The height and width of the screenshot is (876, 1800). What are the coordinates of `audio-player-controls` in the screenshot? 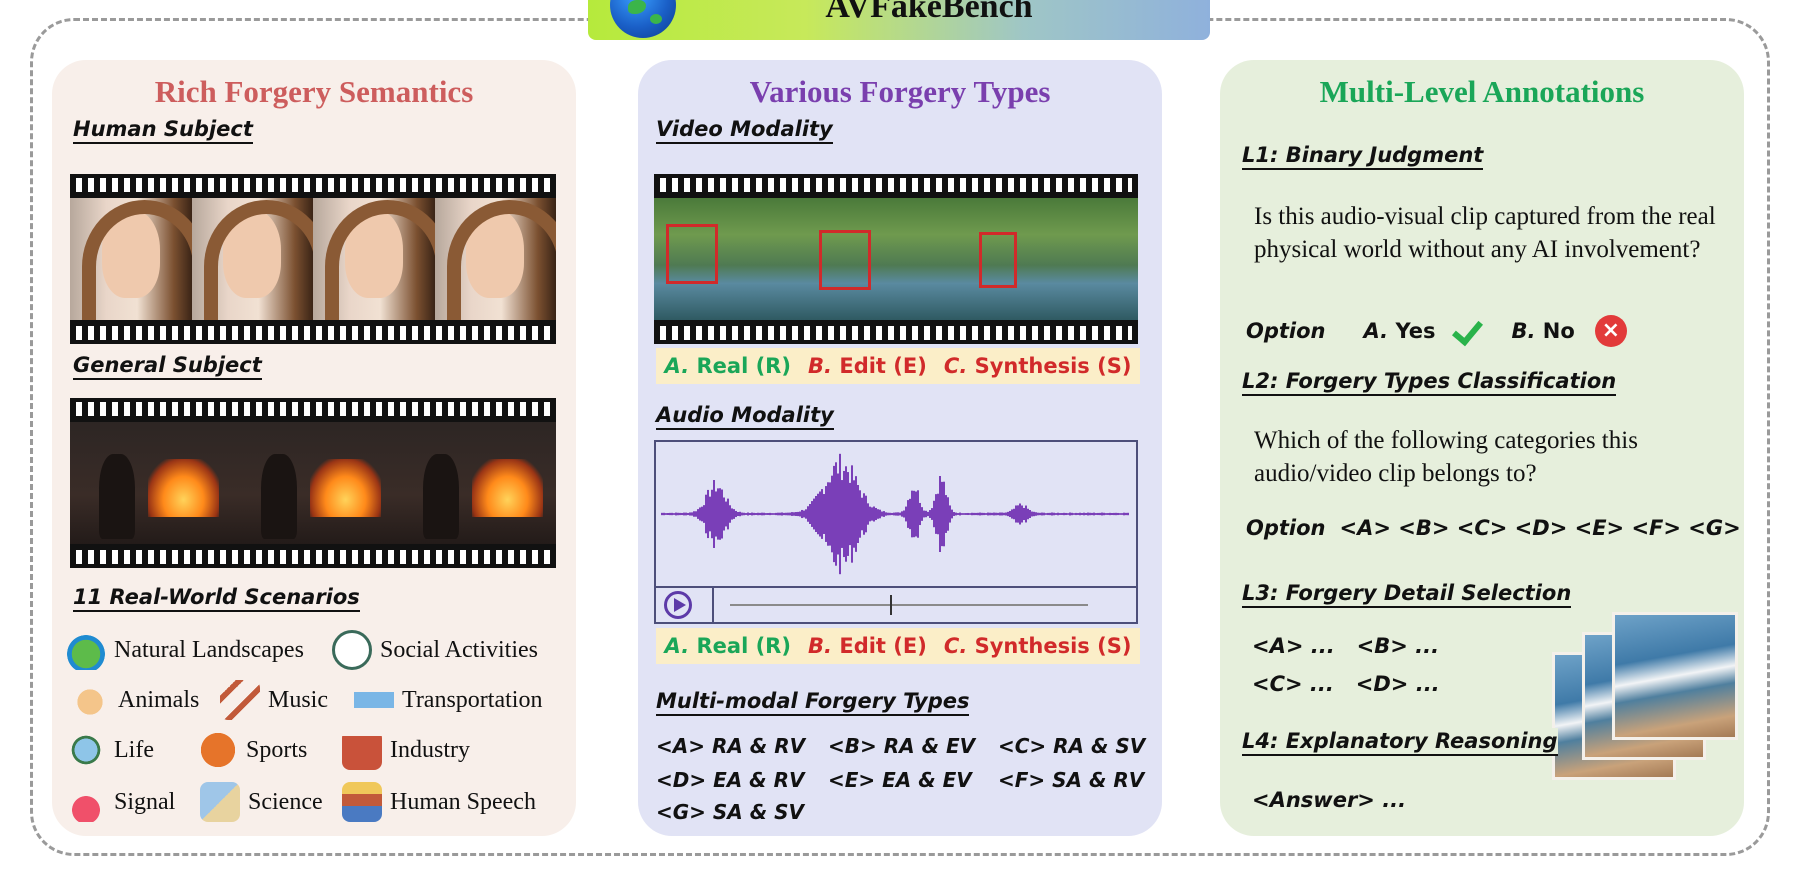 It's located at (896, 605).